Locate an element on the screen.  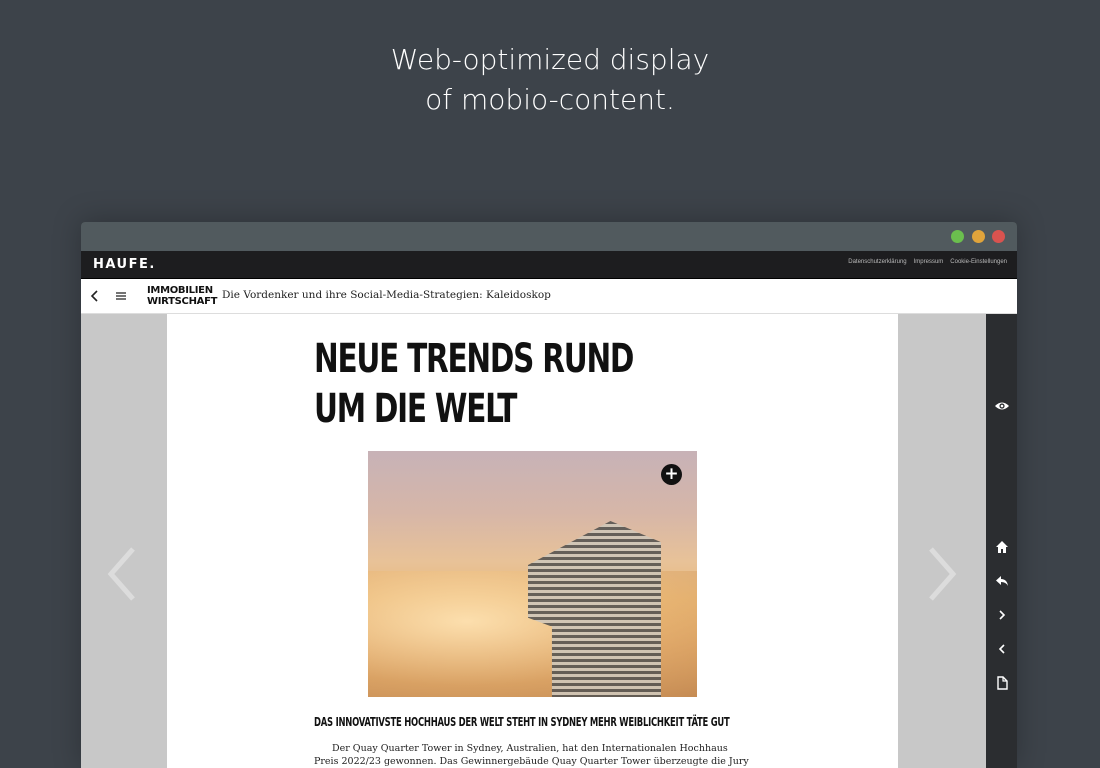
chevron-right-icon is located at coordinates (1002, 615).